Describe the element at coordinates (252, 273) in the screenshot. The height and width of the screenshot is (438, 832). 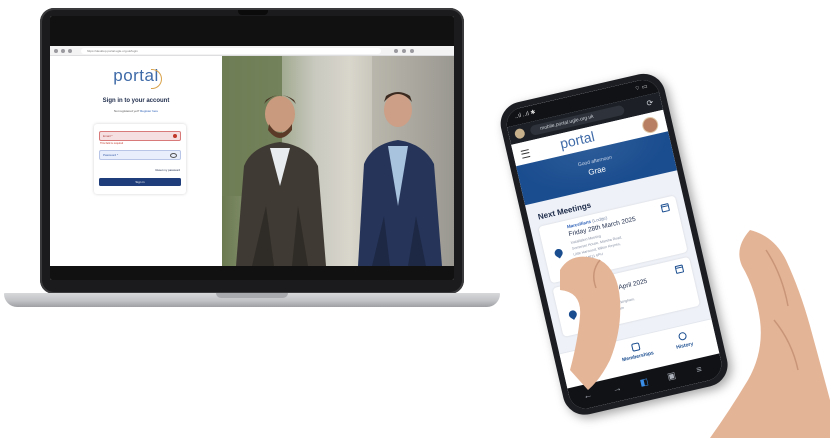
I see `screen-bezel-bottom` at that location.